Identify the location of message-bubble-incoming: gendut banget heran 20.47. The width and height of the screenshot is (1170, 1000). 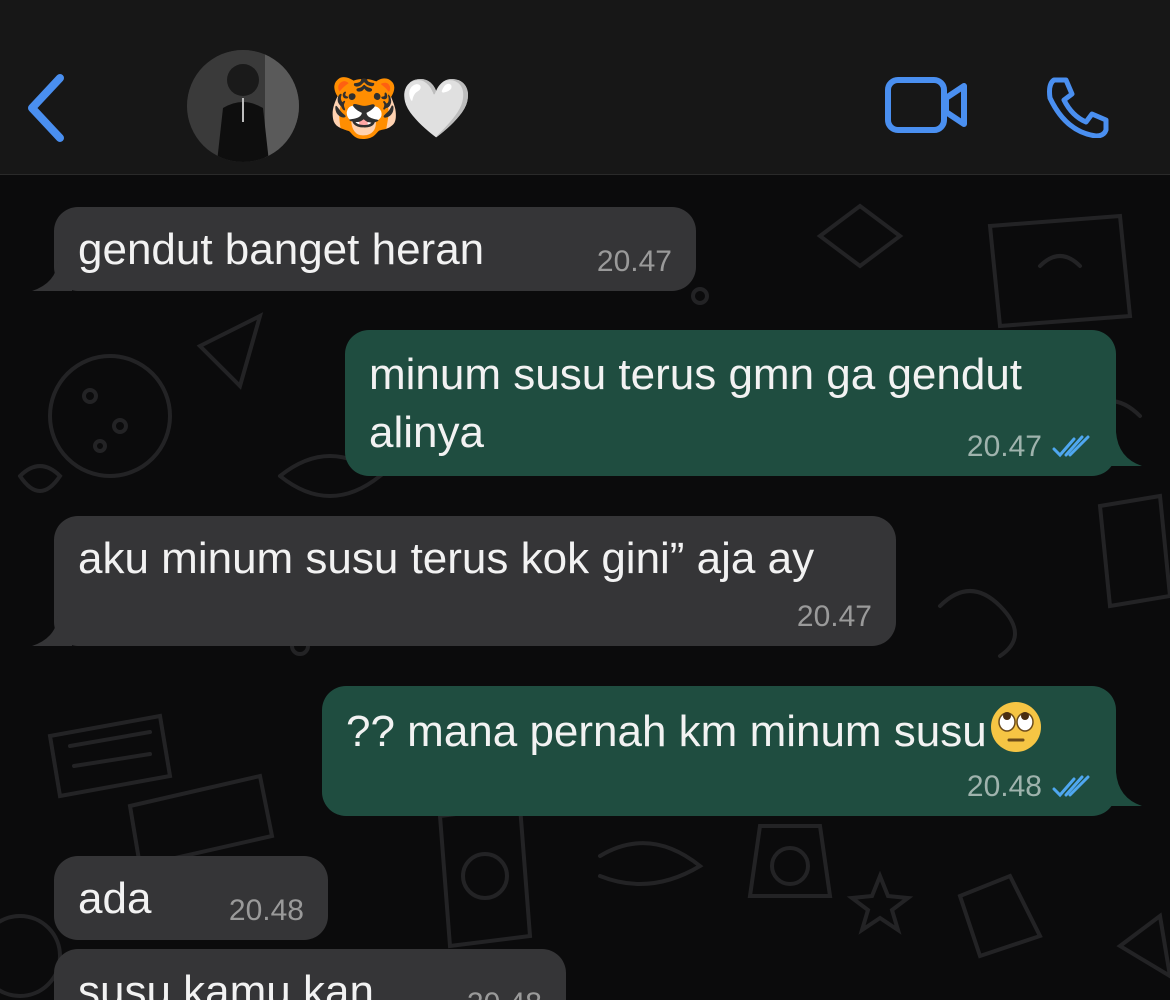
(364, 249).